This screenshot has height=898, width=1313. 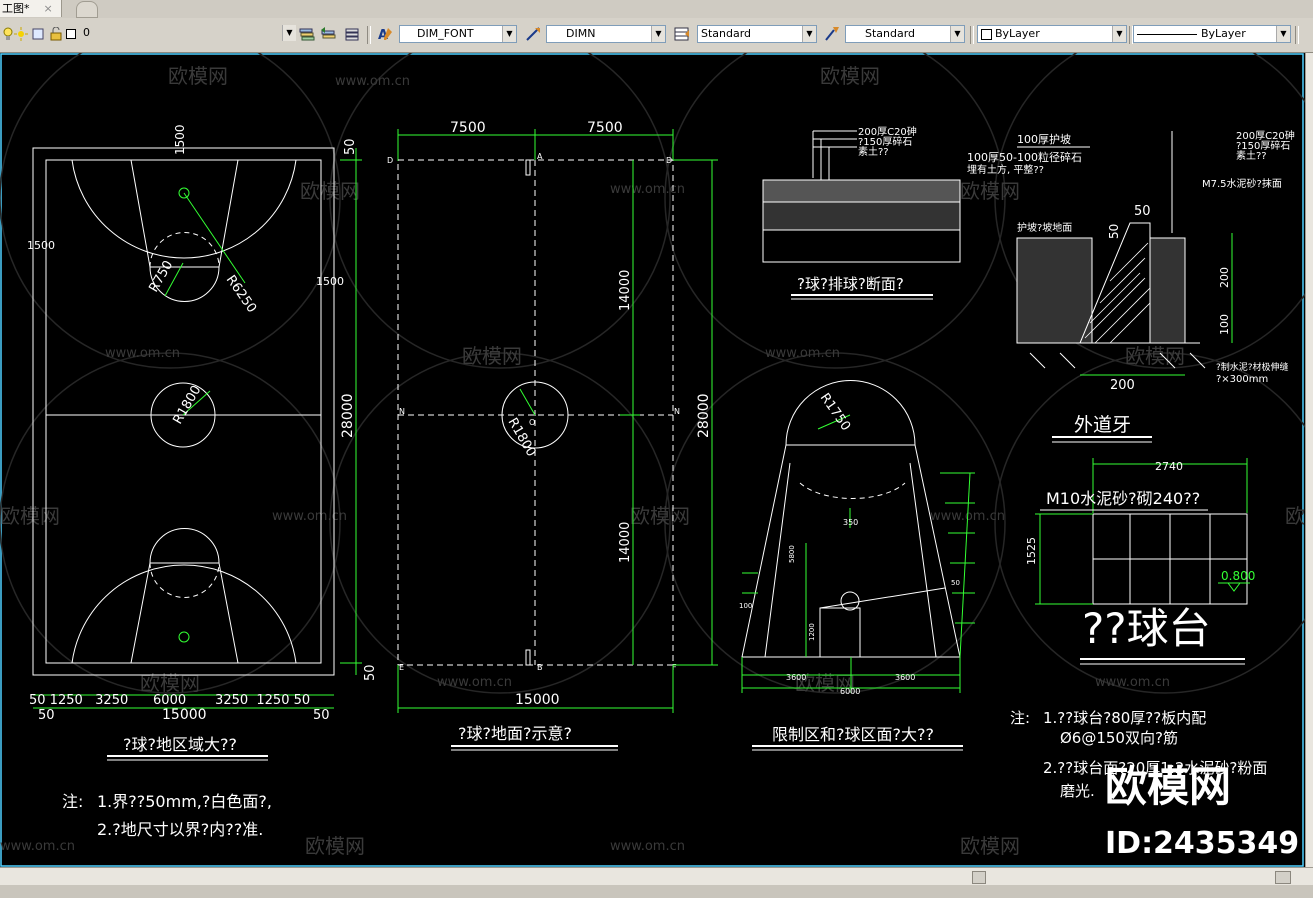 What do you see at coordinates (1122, 385) in the screenshot?
I see `curb-dim-200b: 200` at bounding box center [1122, 385].